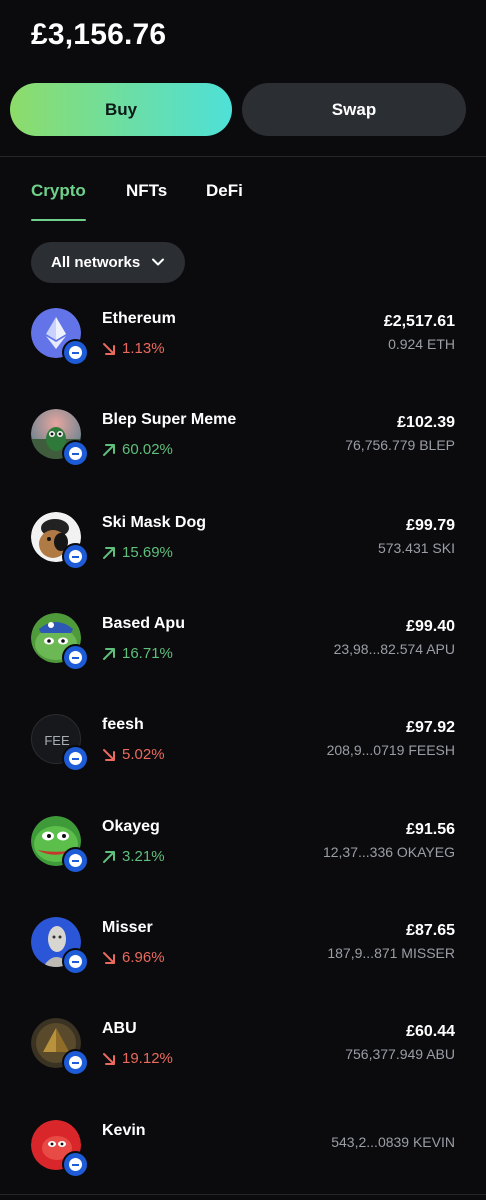 The width and height of the screenshot is (486, 1200). What do you see at coordinates (243, 1058) in the screenshot?
I see `token-row-abu: ABU 19.12% £60.44 756,377.949 ABU` at bounding box center [243, 1058].